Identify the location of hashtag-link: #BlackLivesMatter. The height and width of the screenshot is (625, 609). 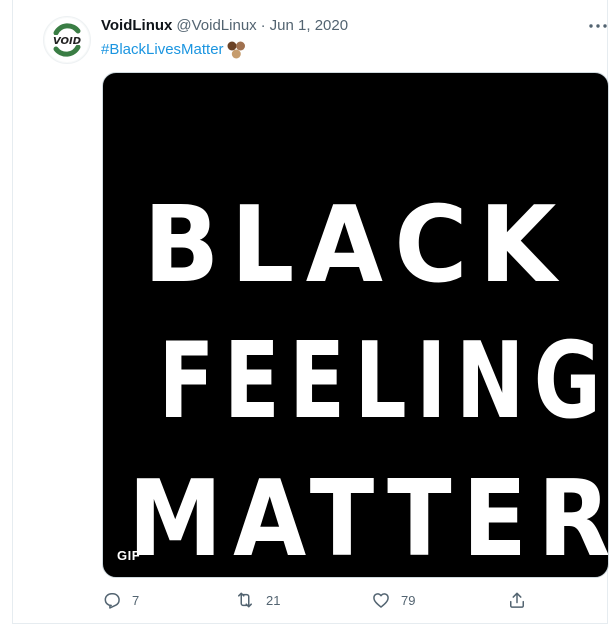
(162, 50).